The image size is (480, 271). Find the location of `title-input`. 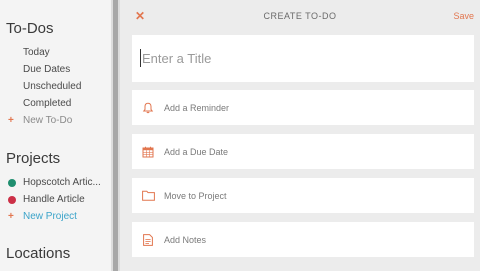

title-input is located at coordinates (300, 58).